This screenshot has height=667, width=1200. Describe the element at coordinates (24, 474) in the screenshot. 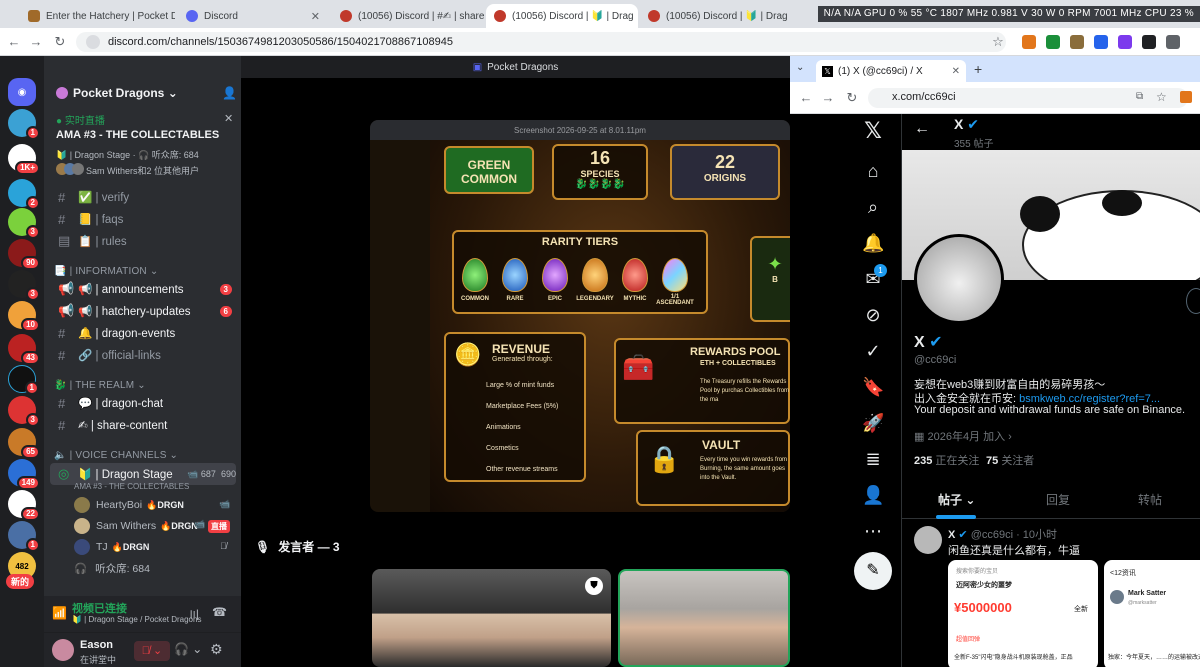

I see `server-icon: 149` at that location.